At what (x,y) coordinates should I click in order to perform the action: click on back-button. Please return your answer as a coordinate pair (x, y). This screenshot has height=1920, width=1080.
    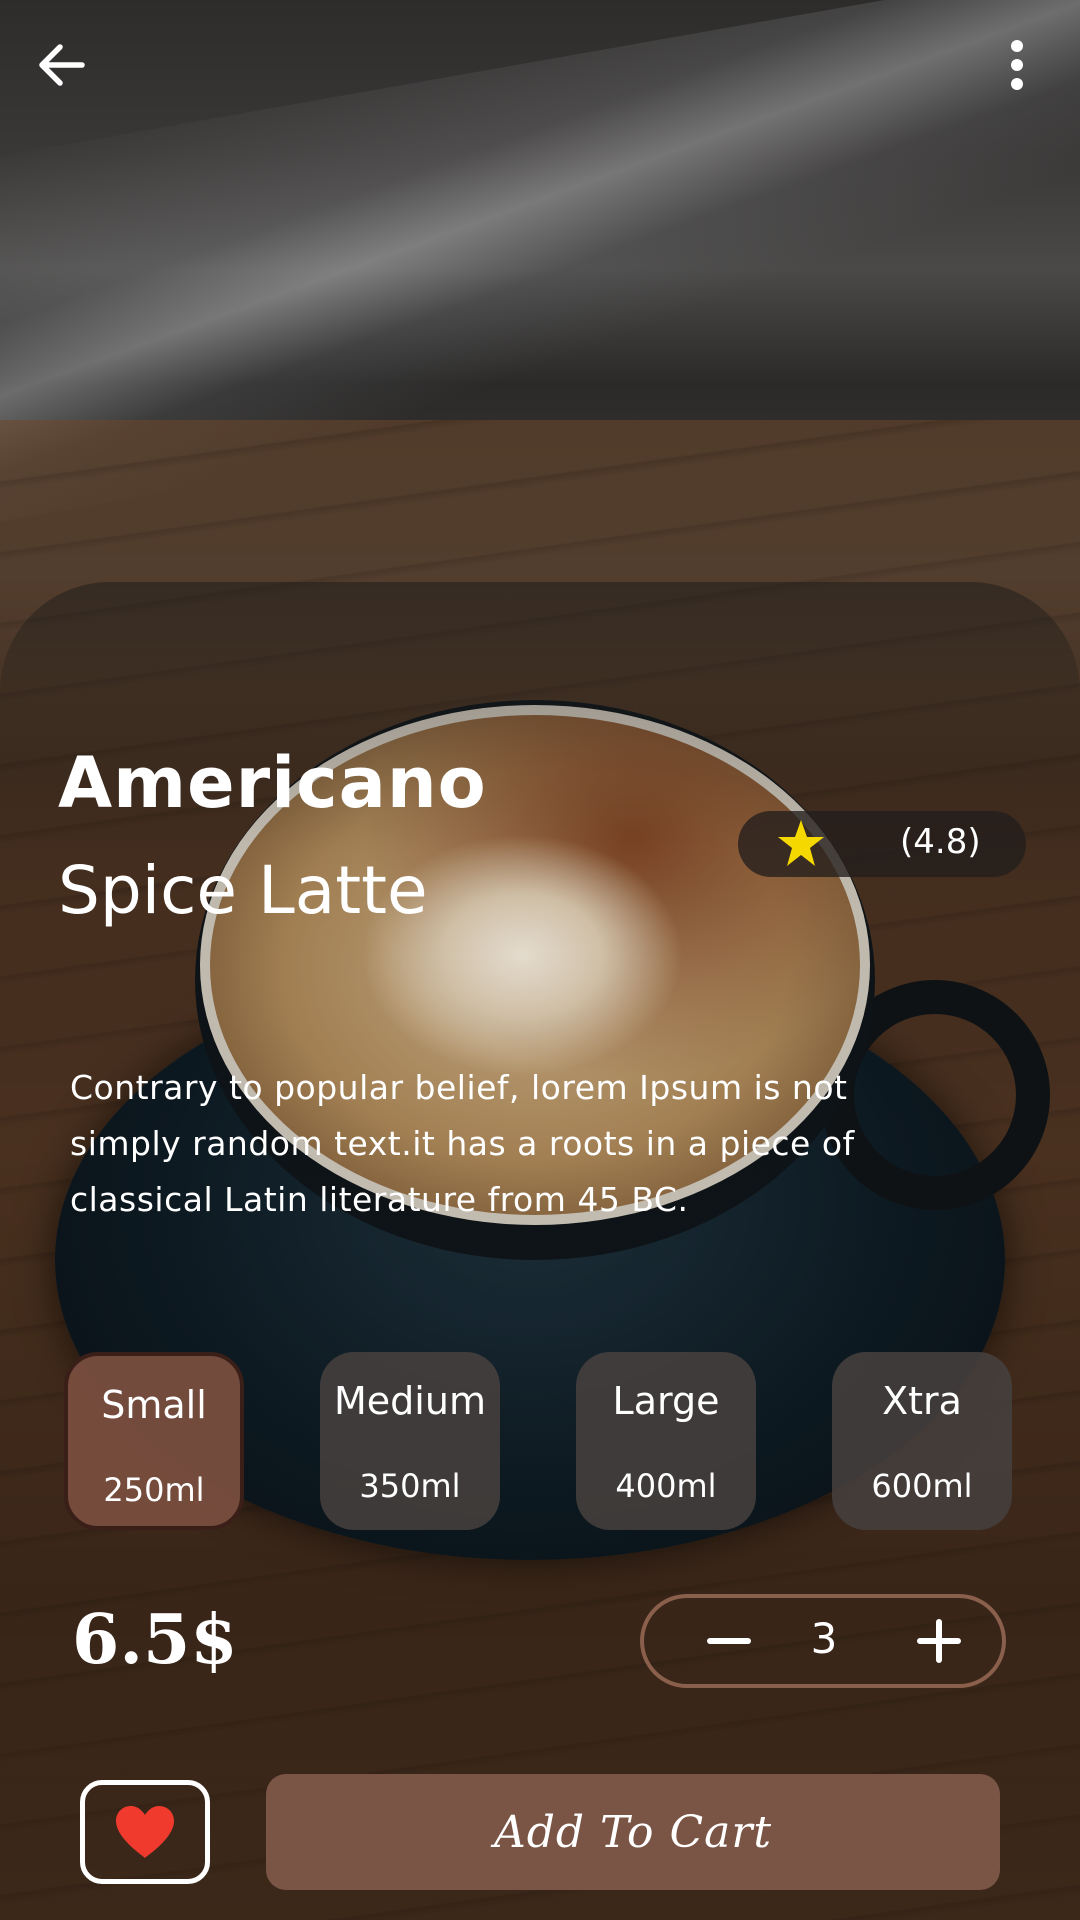
    Looking at the image, I should click on (61, 65).